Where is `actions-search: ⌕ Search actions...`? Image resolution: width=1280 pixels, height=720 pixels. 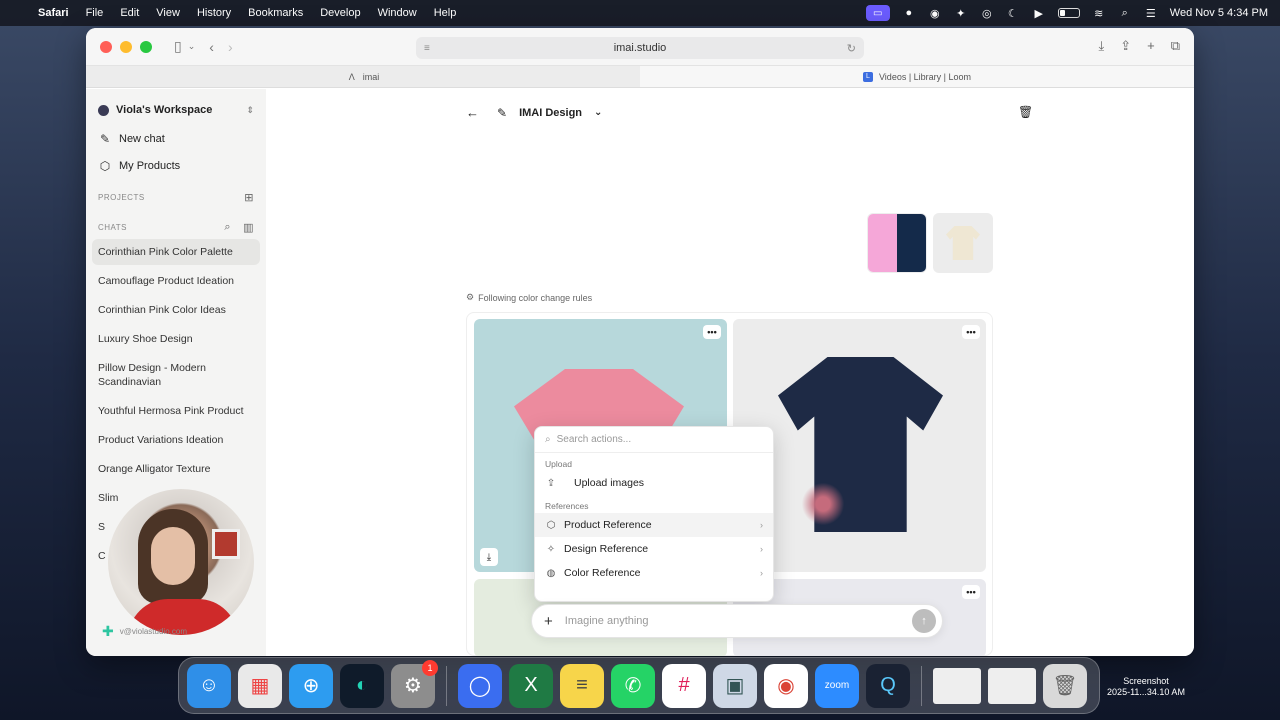 actions-search: ⌕ Search actions... is located at coordinates (654, 440).